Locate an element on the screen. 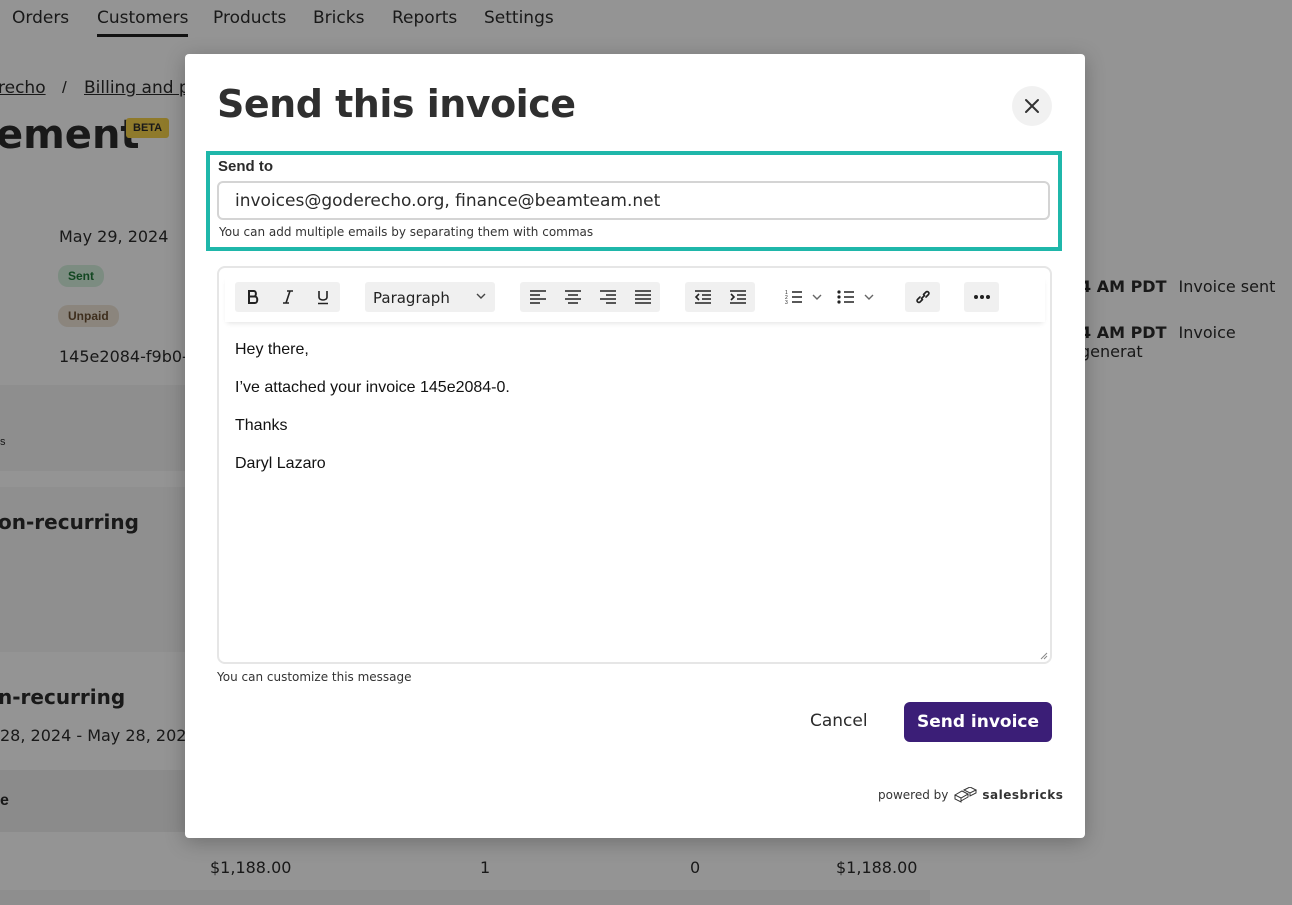 Image resolution: width=1292 pixels, height=905 pixels. send-to-label: Send to is located at coordinates (245, 166).